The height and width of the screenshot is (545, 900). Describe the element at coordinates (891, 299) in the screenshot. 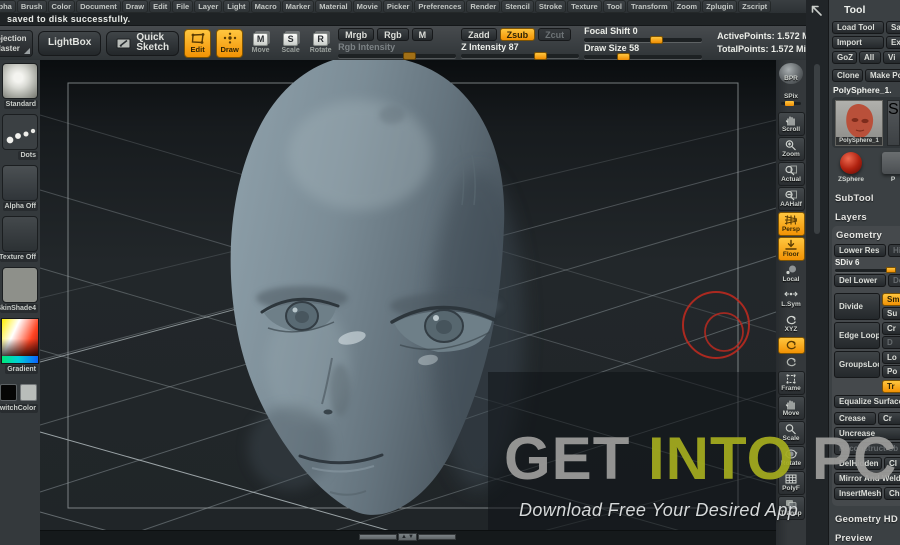

I see `smt-toggle: Sm` at that location.